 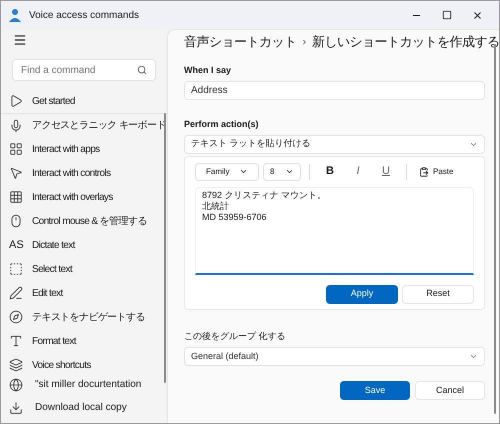 What do you see at coordinates (265, 195) in the screenshot?
I see `editor-line: 8792 クリスティナ マウント。` at bounding box center [265, 195].